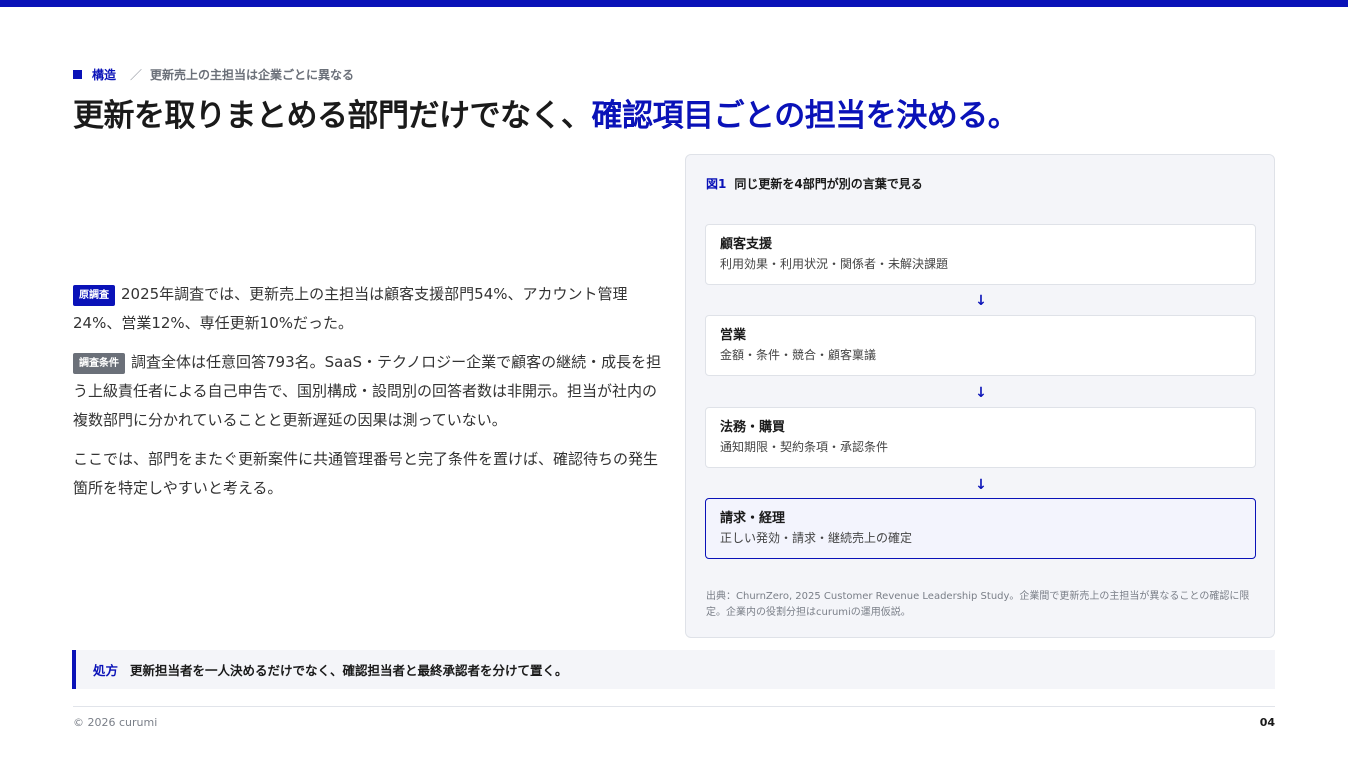  What do you see at coordinates (104, 74) in the screenshot?
I see `section-label: 構造` at bounding box center [104, 74].